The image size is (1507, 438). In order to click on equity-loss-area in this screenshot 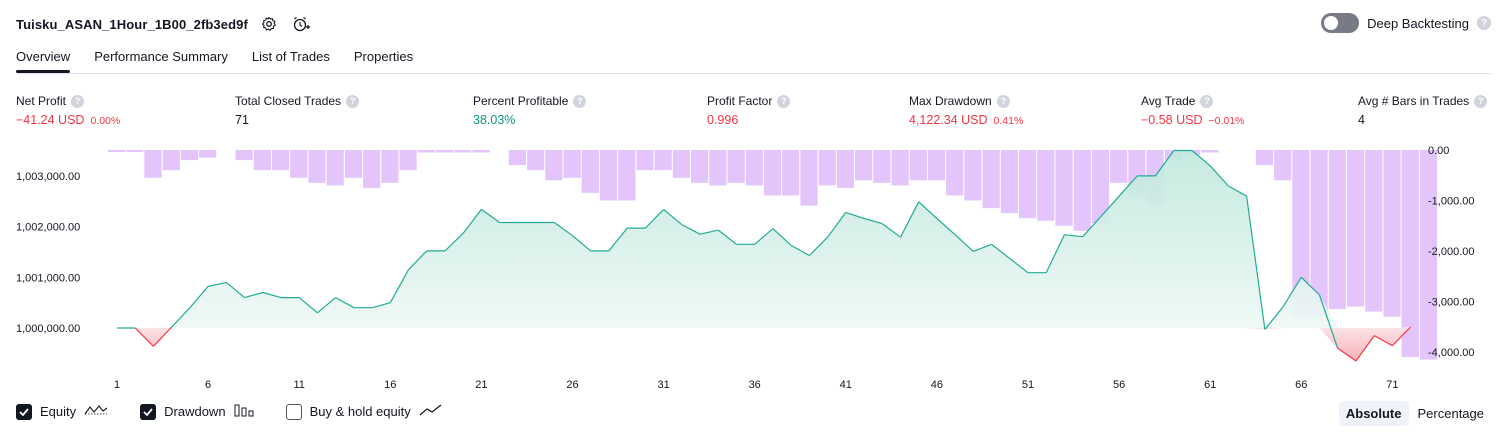, I will do `click(764, 344)`.